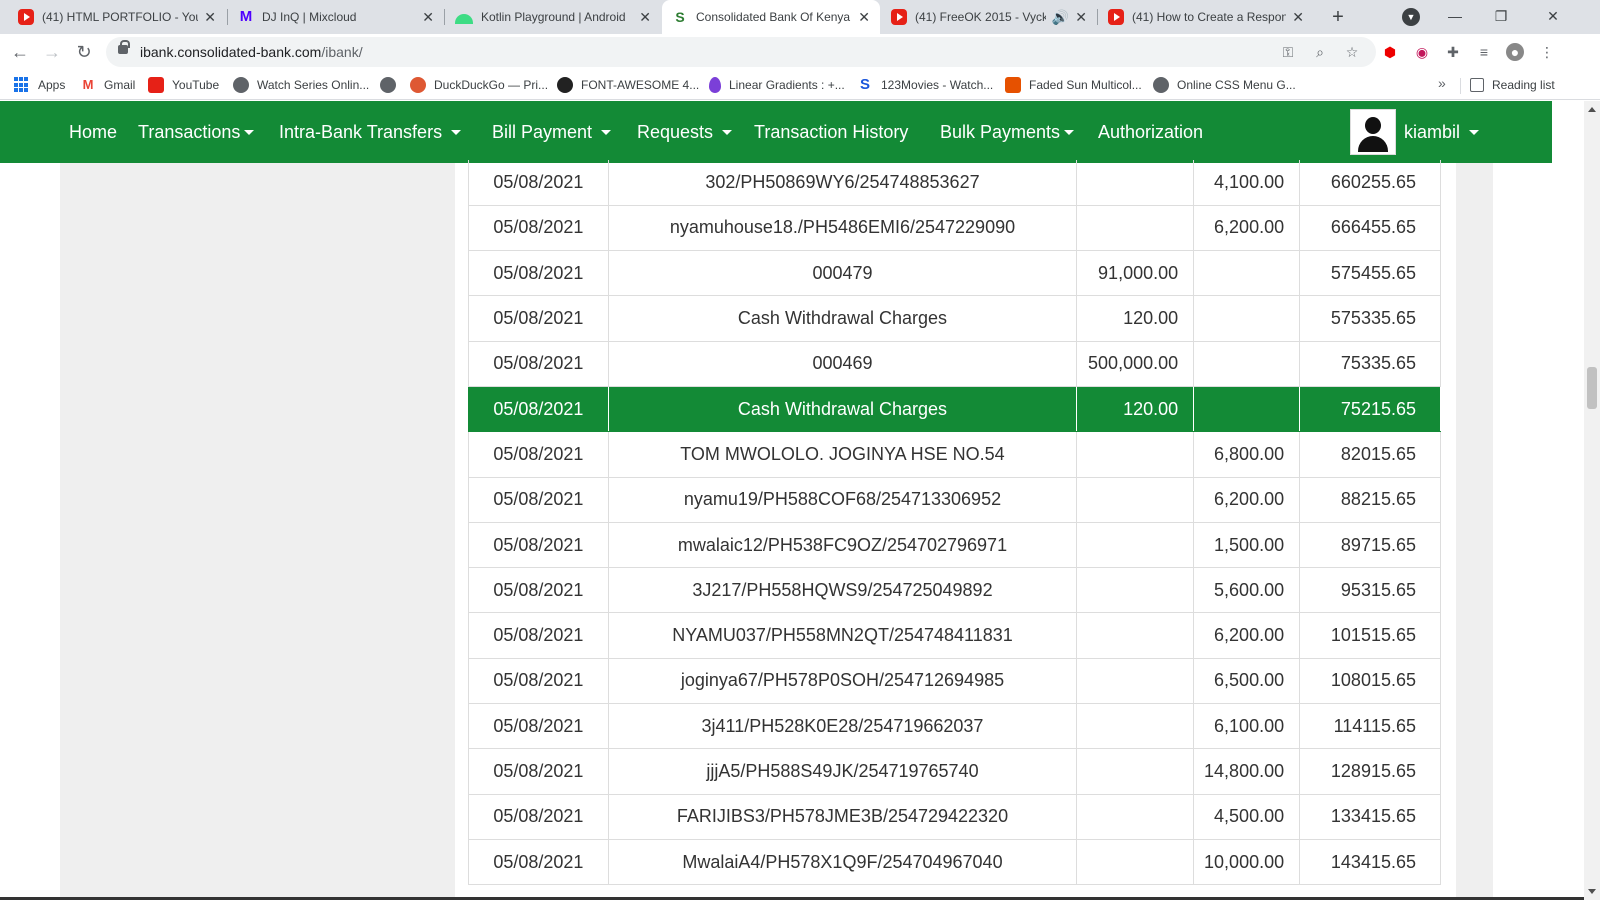 The width and height of the screenshot is (1600, 900). Describe the element at coordinates (392, 85) in the screenshot. I see `bookmark-untitled` at that location.